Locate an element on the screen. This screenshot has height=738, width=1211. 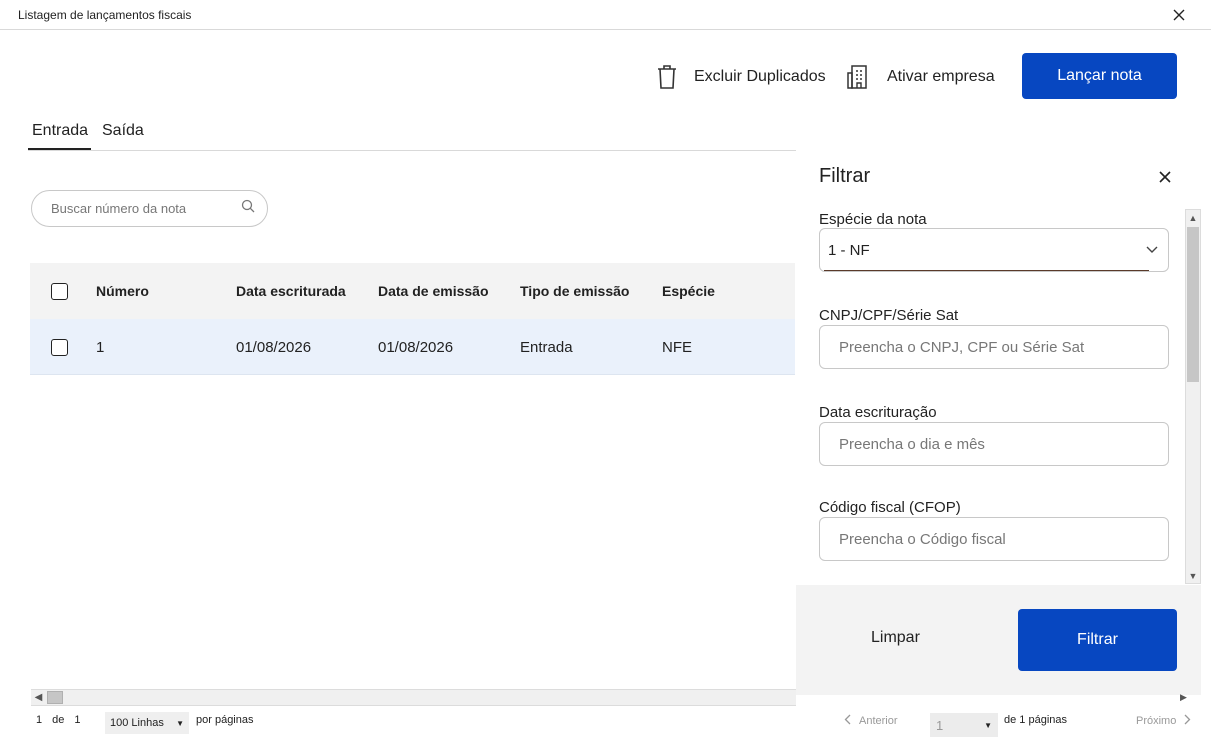
building-icon is located at coordinates (859, 77).